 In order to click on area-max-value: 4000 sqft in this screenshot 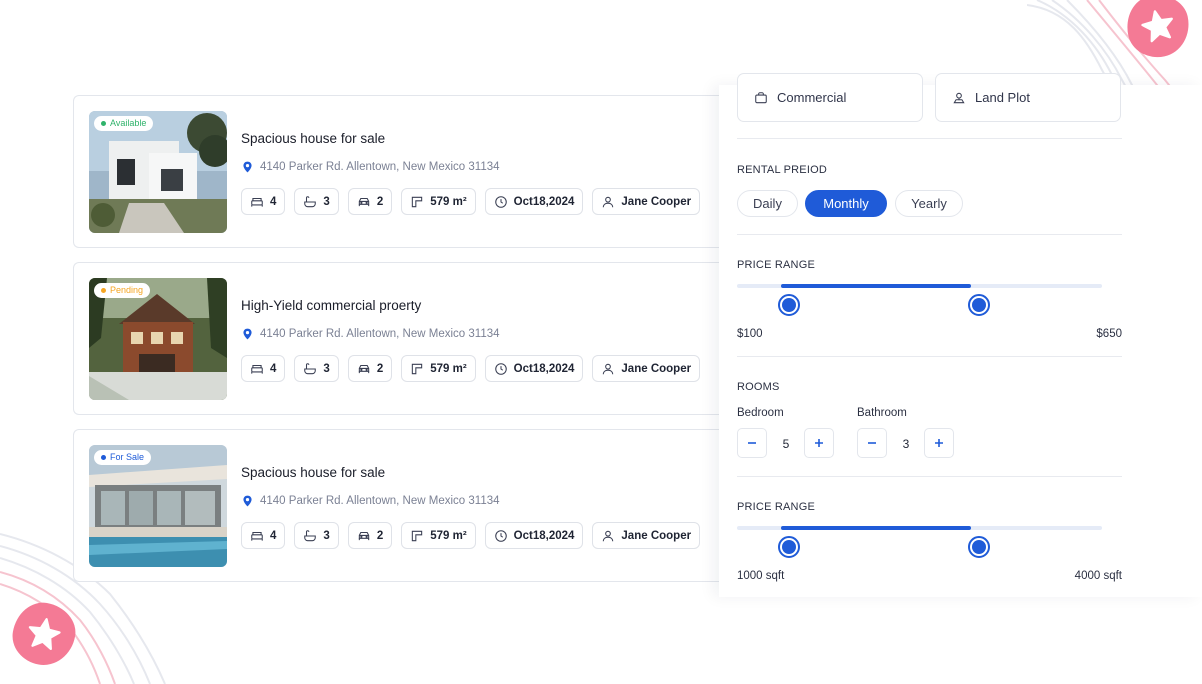, I will do `click(1098, 576)`.